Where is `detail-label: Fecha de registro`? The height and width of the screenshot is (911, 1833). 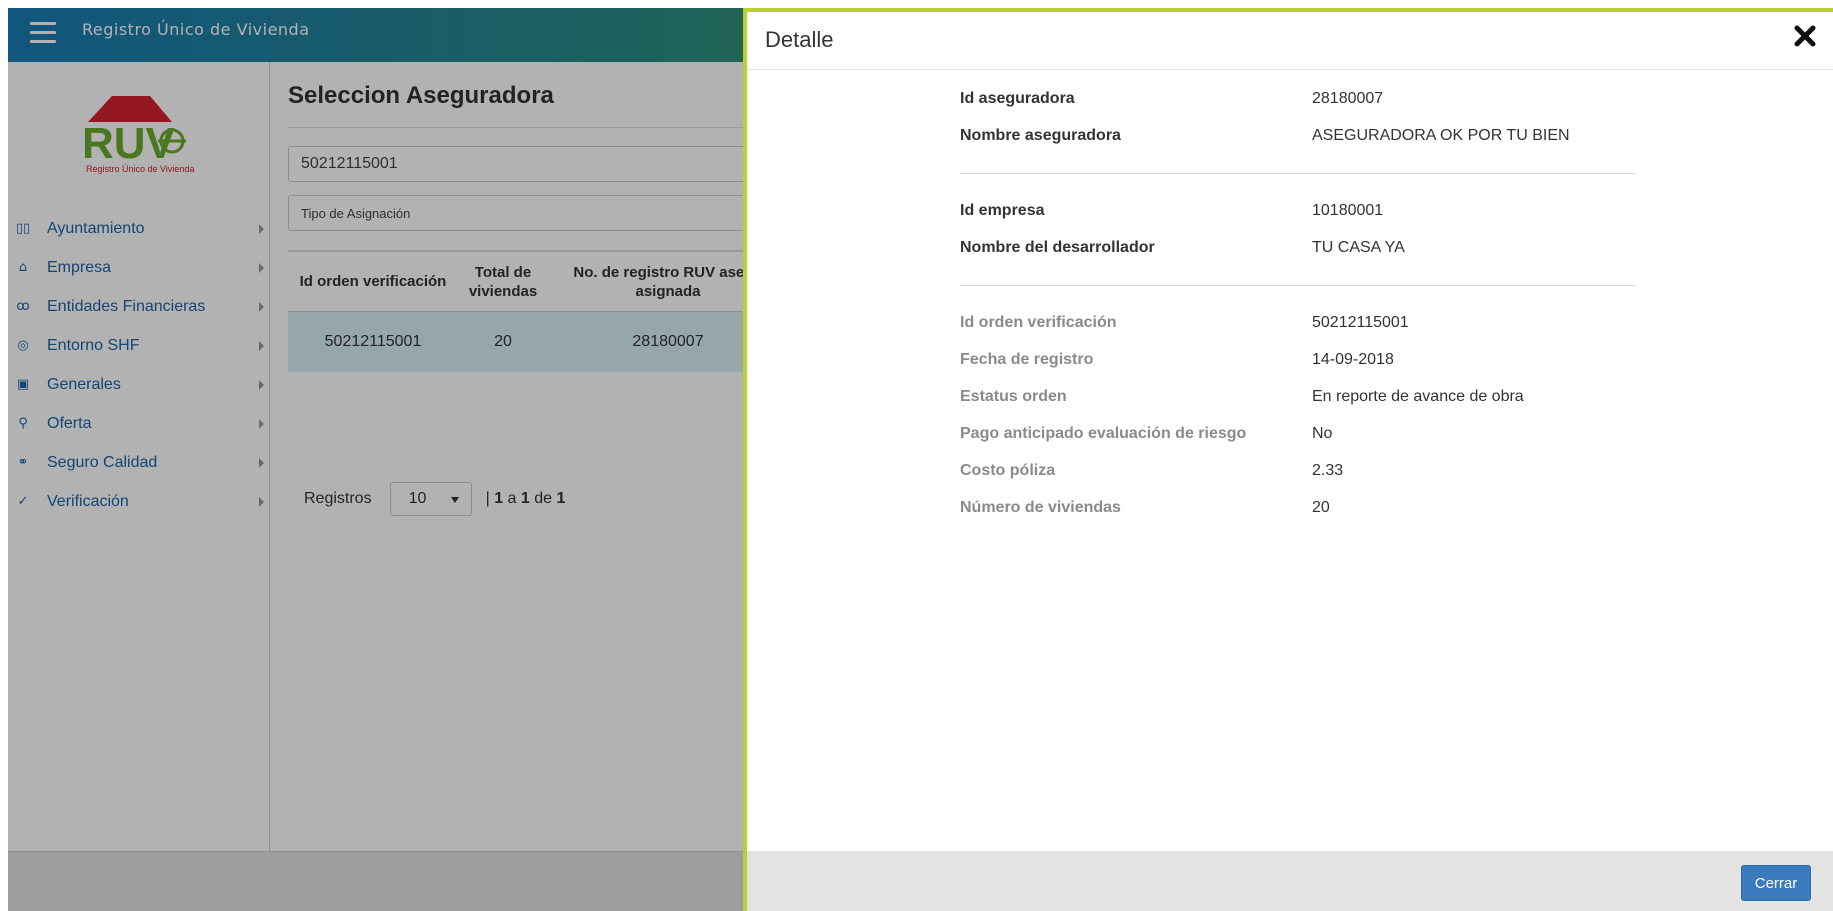
detail-label: Fecha de registro is located at coordinates (1027, 359).